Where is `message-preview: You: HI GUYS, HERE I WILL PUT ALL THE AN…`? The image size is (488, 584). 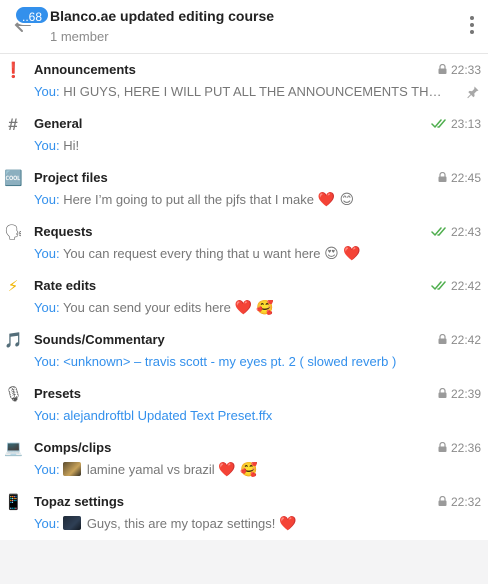
message-preview: You: HI GUYS, HERE I WILL PUT ALL THE AN… is located at coordinates (241, 91).